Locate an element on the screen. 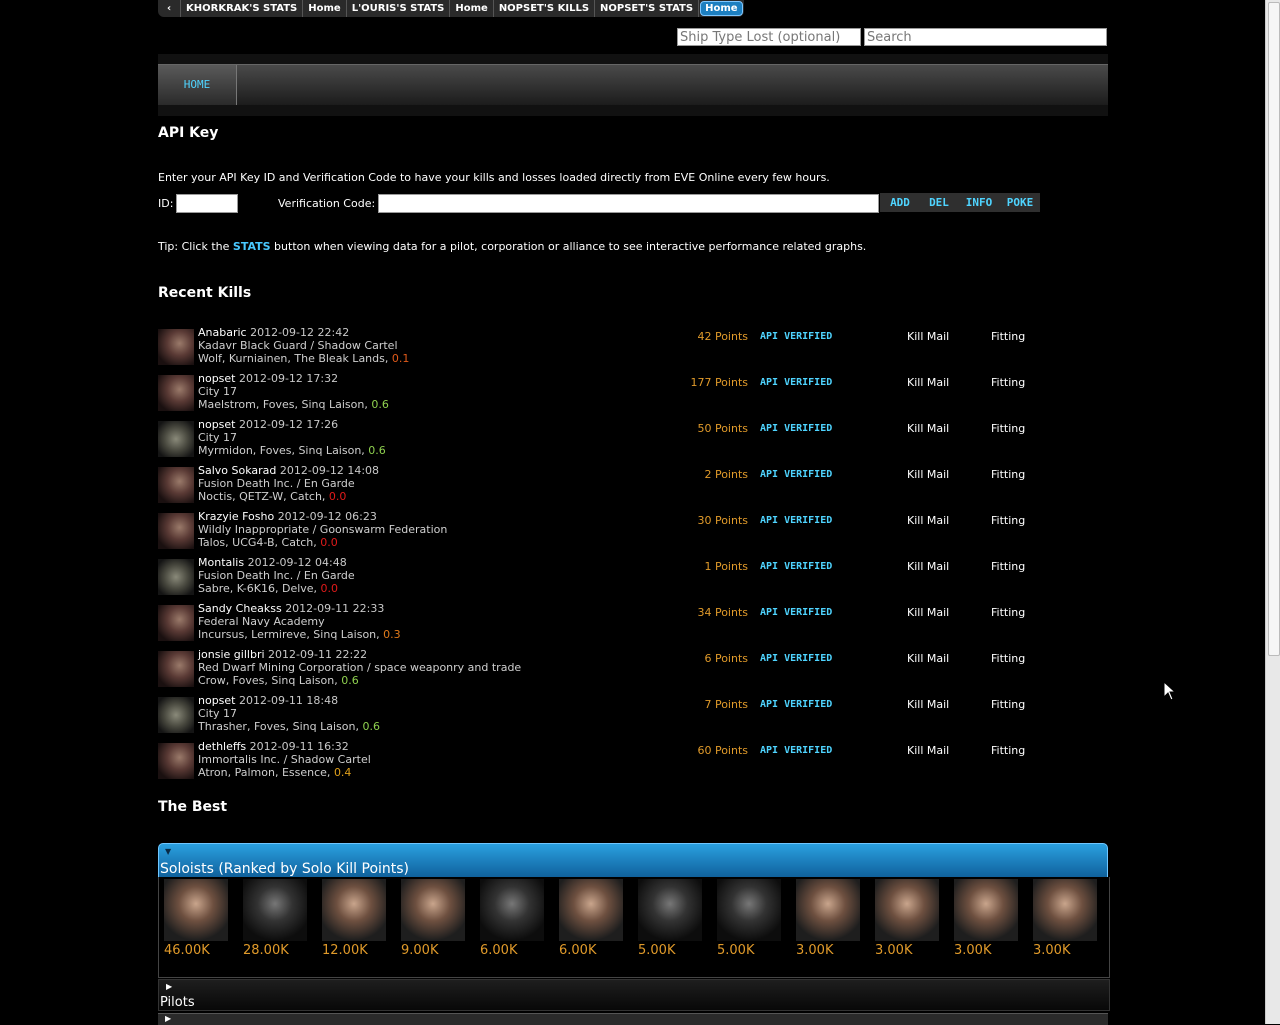  breadcrumb-item: NOPSET'S KILLS is located at coordinates (545, 8).